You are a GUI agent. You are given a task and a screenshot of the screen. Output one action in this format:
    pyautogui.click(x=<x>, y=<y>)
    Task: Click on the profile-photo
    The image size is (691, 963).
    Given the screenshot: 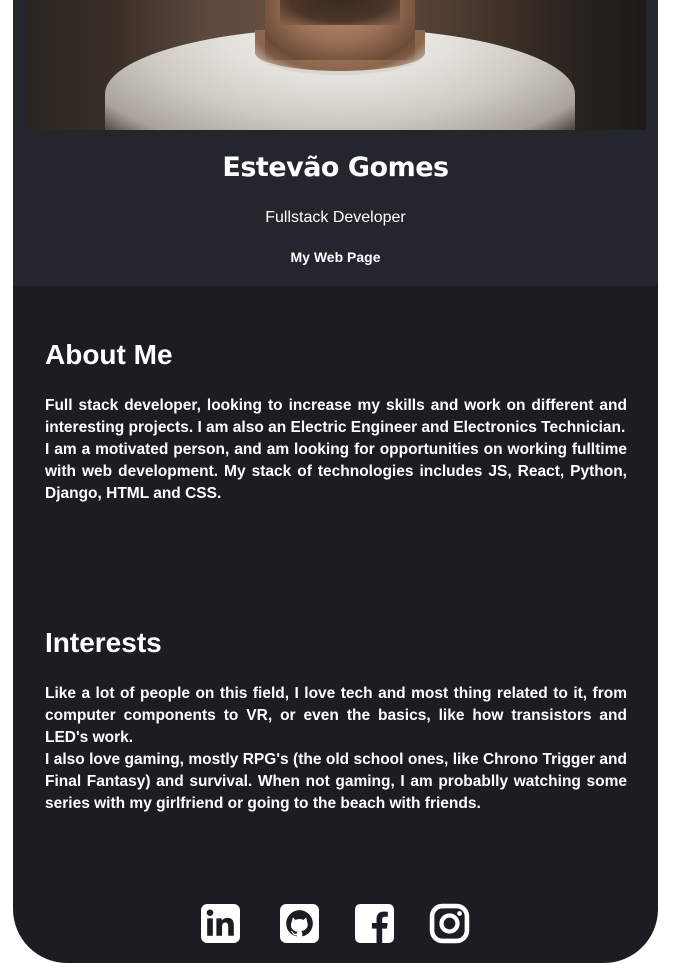 What is the action you would take?
    pyautogui.click(x=335, y=65)
    